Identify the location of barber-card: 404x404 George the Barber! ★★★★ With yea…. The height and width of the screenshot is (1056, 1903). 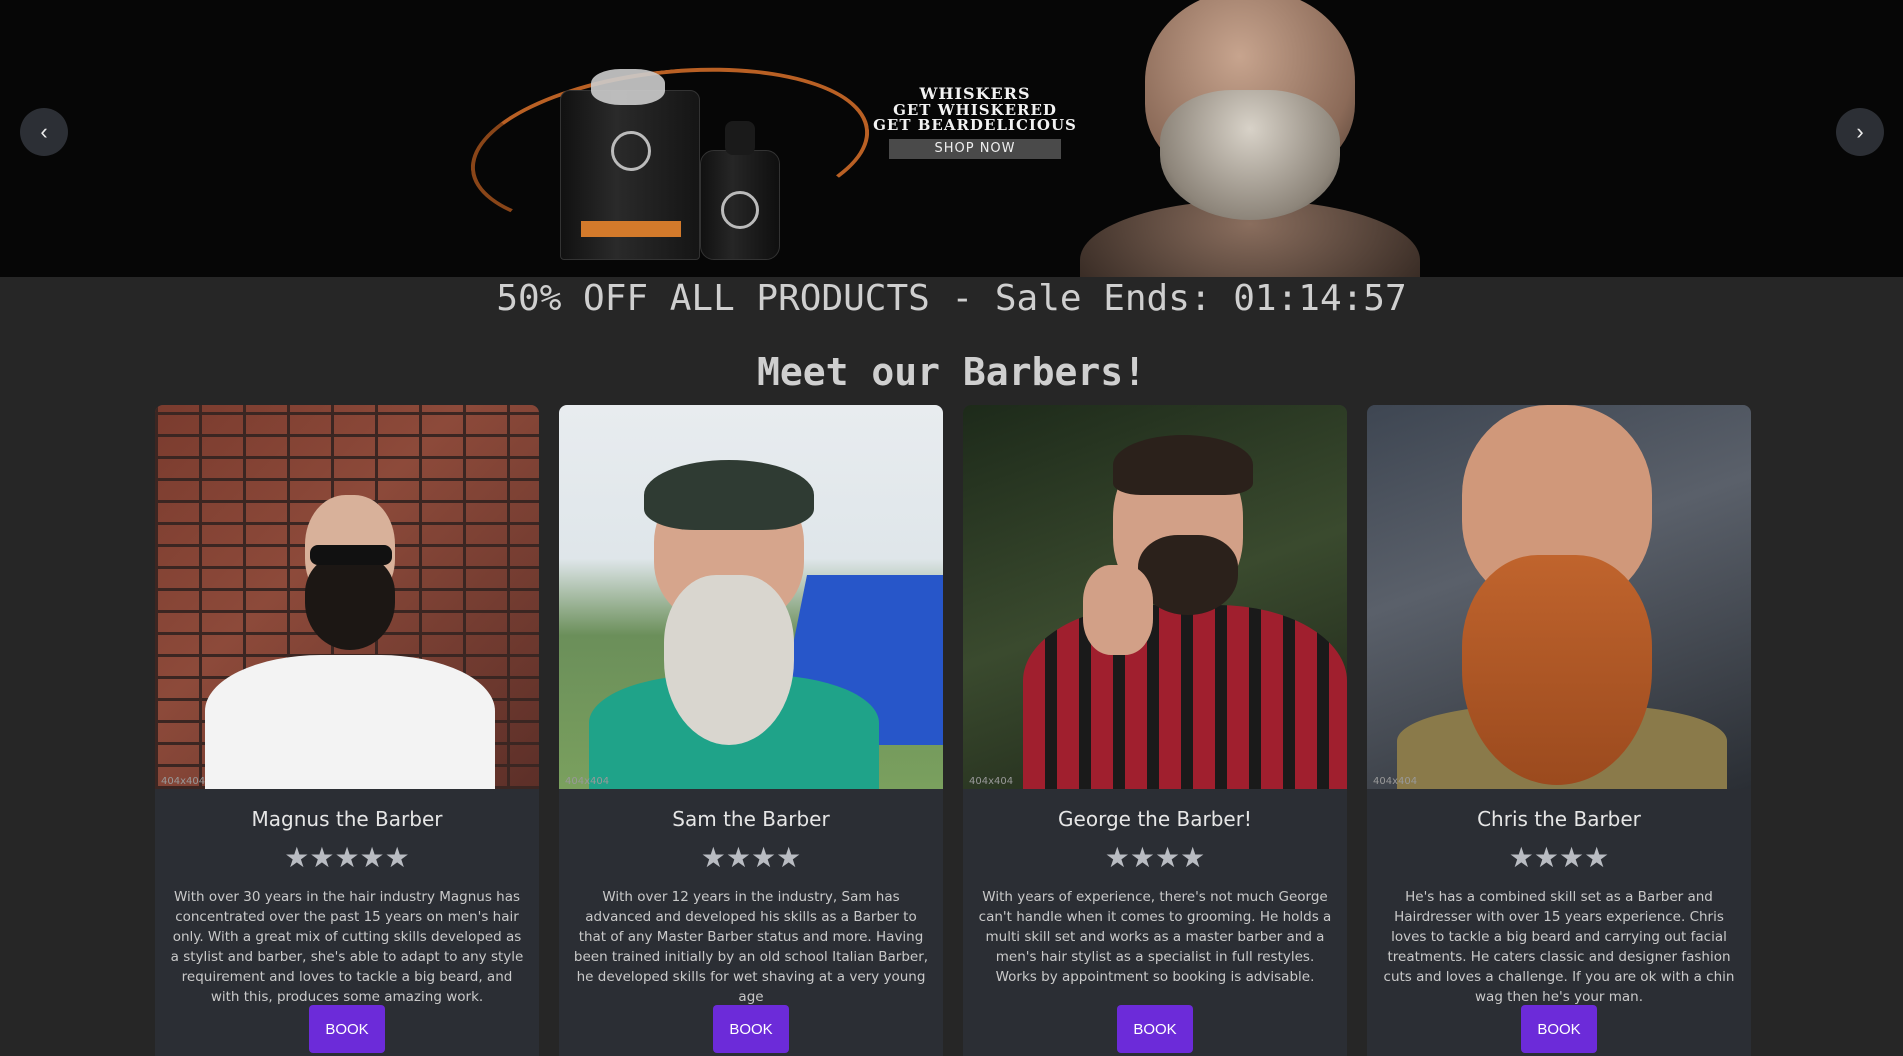
(1155, 730).